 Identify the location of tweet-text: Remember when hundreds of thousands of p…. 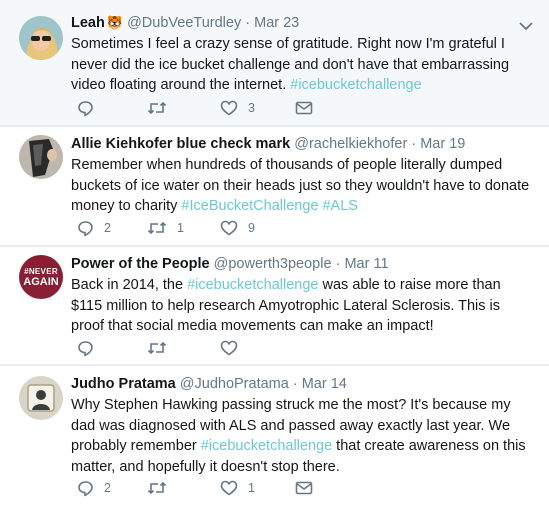
(303, 186).